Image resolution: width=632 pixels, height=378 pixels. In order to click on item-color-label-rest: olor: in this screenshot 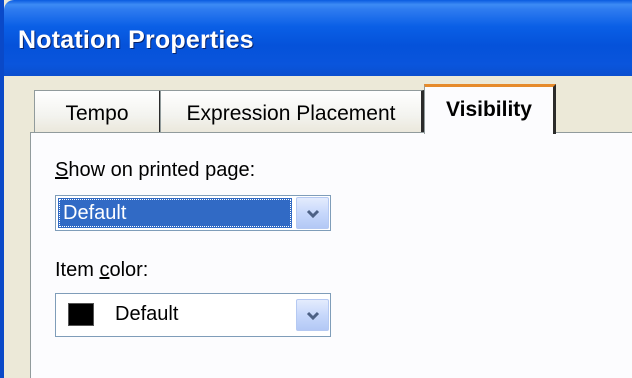, I will do `click(129, 270)`.